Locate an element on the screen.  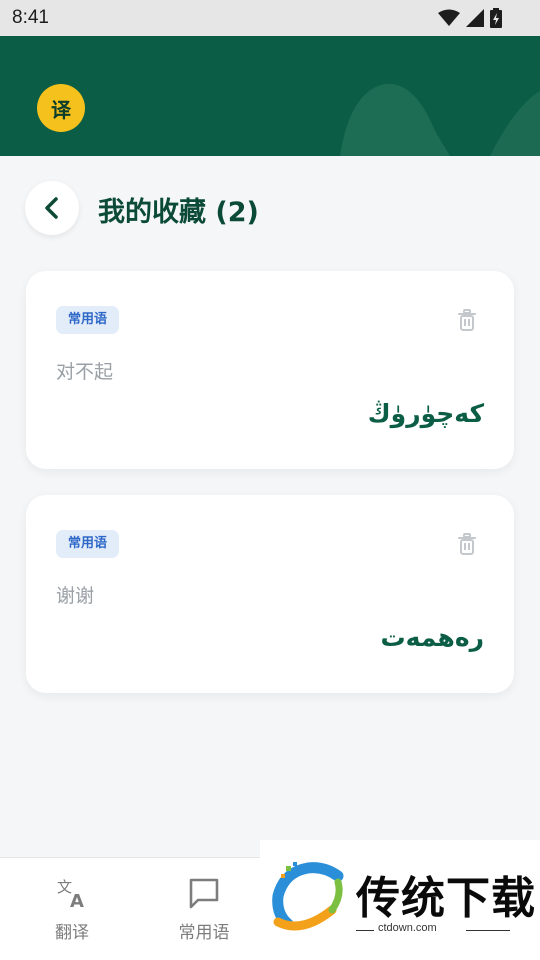
wifi-icon is located at coordinates (449, 17).